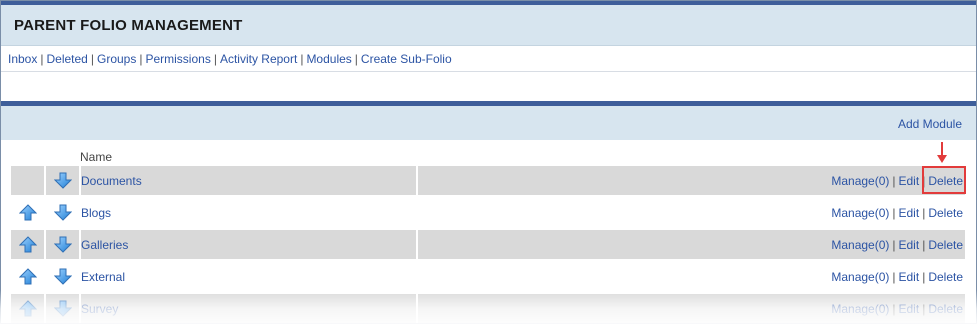 This screenshot has height=324, width=977. What do you see at coordinates (66, 59) in the screenshot?
I see `nav-deleted-link: Deleted` at bounding box center [66, 59].